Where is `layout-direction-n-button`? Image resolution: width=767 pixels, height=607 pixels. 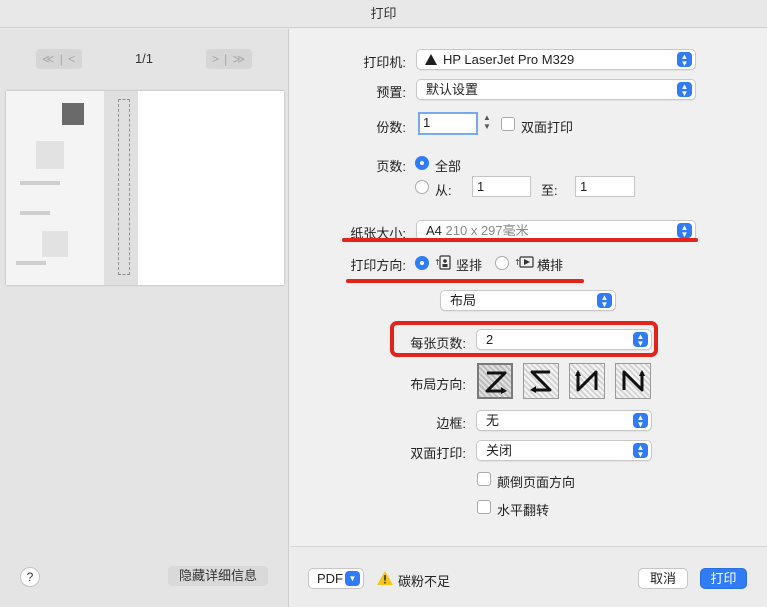 layout-direction-n-button is located at coordinates (633, 381).